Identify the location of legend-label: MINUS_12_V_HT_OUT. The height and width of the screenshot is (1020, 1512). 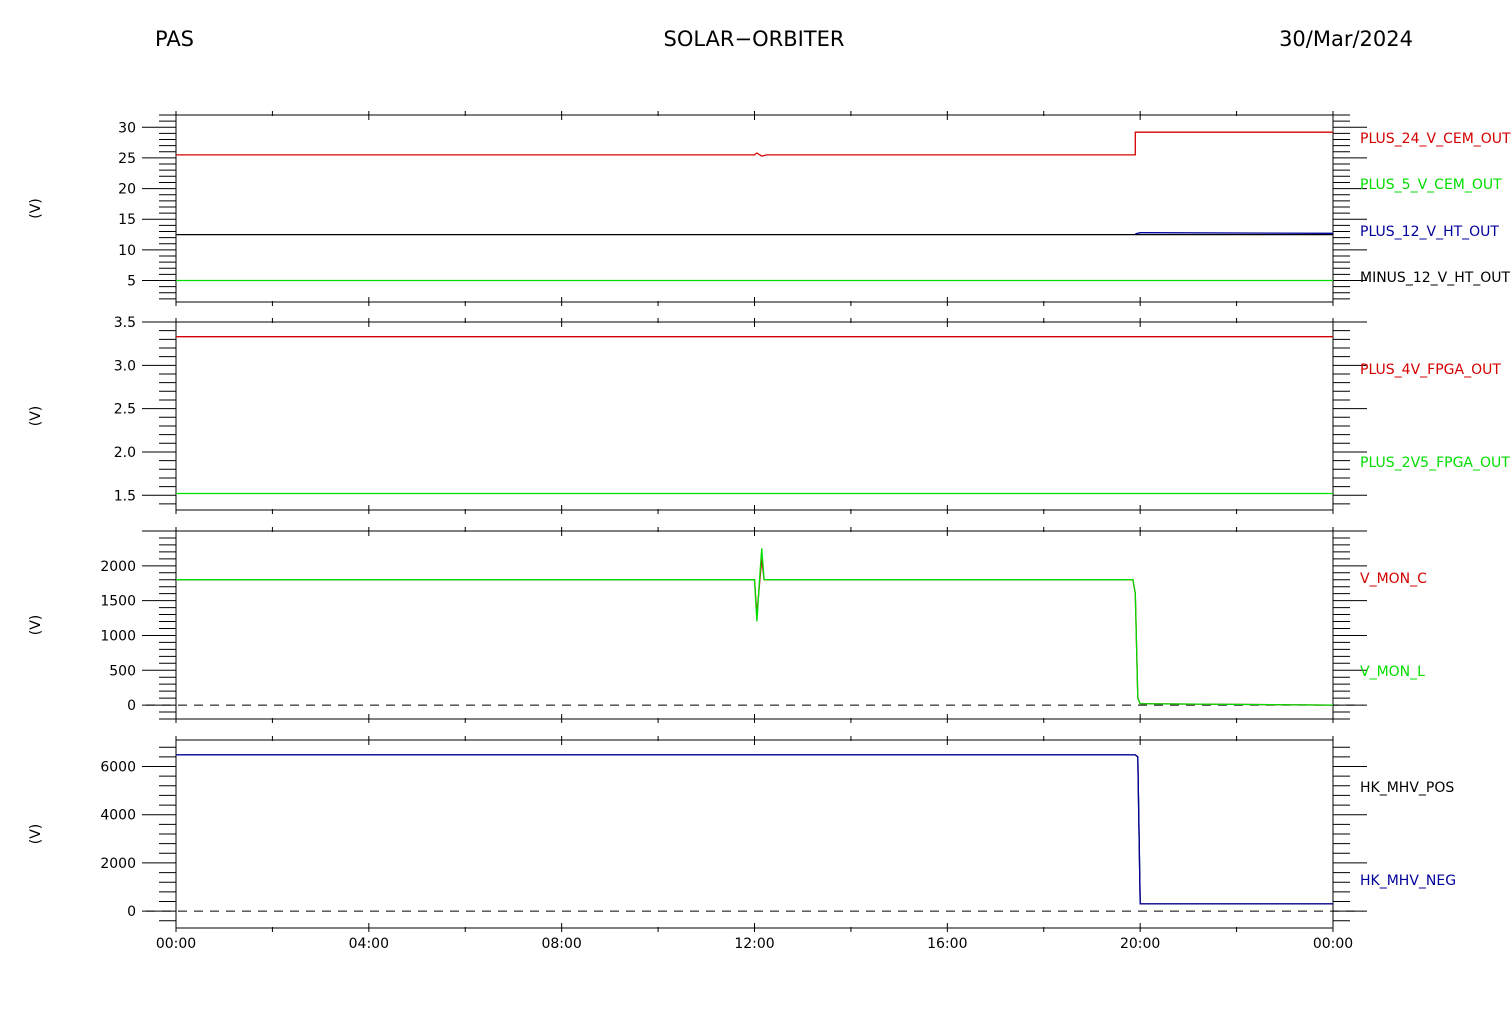
(1435, 278).